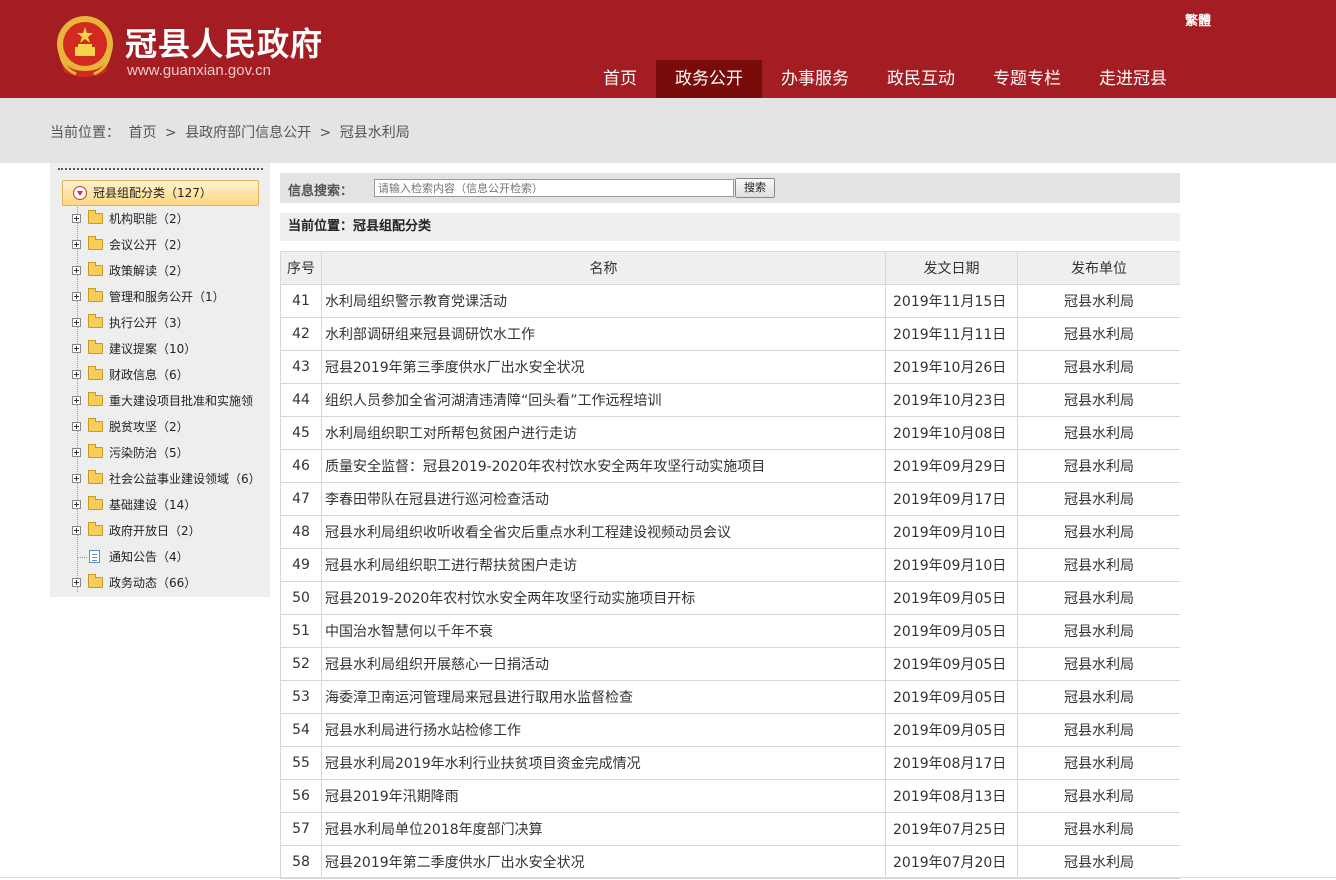  I want to click on nav-services: 办事服务, so click(815, 79).